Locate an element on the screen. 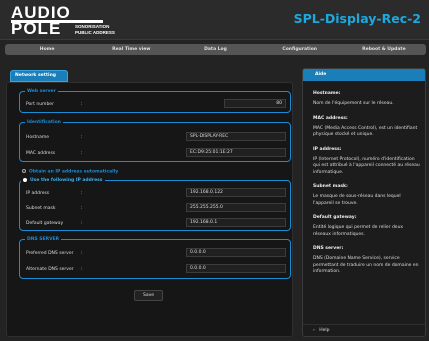 Image resolution: width=429 pixels, height=341 pixels. port-input: 80 is located at coordinates (255, 103).